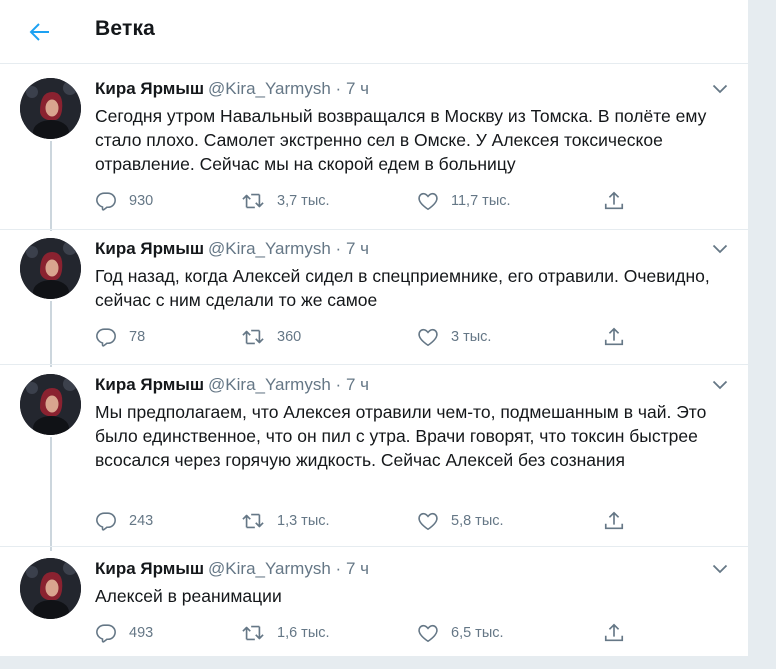 This screenshot has width=776, height=669. What do you see at coordinates (124, 521) in the screenshot?
I see `reply-button: 243` at bounding box center [124, 521].